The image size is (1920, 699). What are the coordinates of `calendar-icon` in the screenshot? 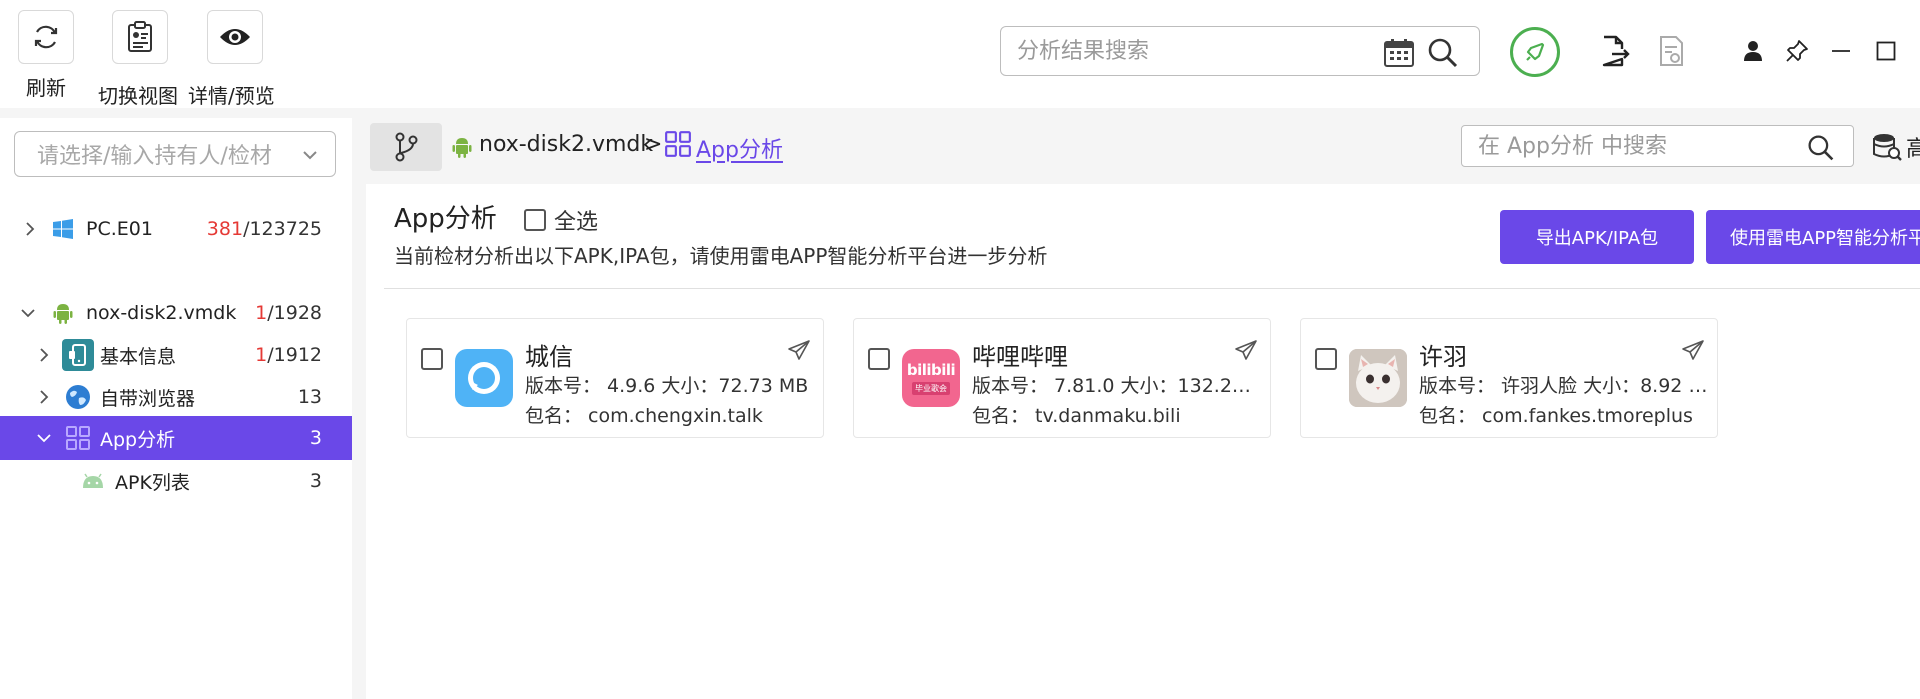 It's located at (1399, 55).